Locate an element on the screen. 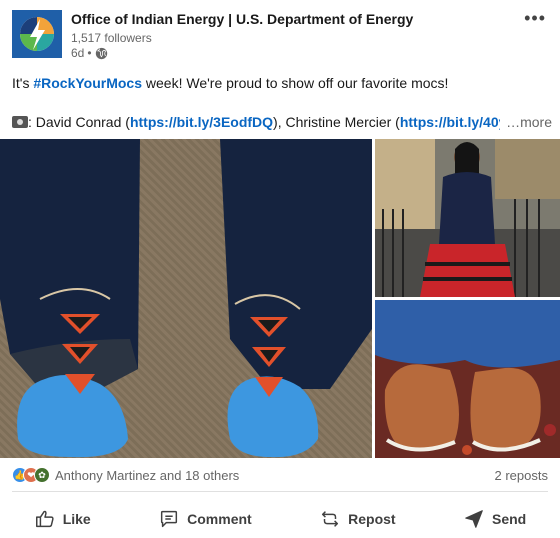 The image size is (560, 538). send-button: Send is located at coordinates (494, 519).